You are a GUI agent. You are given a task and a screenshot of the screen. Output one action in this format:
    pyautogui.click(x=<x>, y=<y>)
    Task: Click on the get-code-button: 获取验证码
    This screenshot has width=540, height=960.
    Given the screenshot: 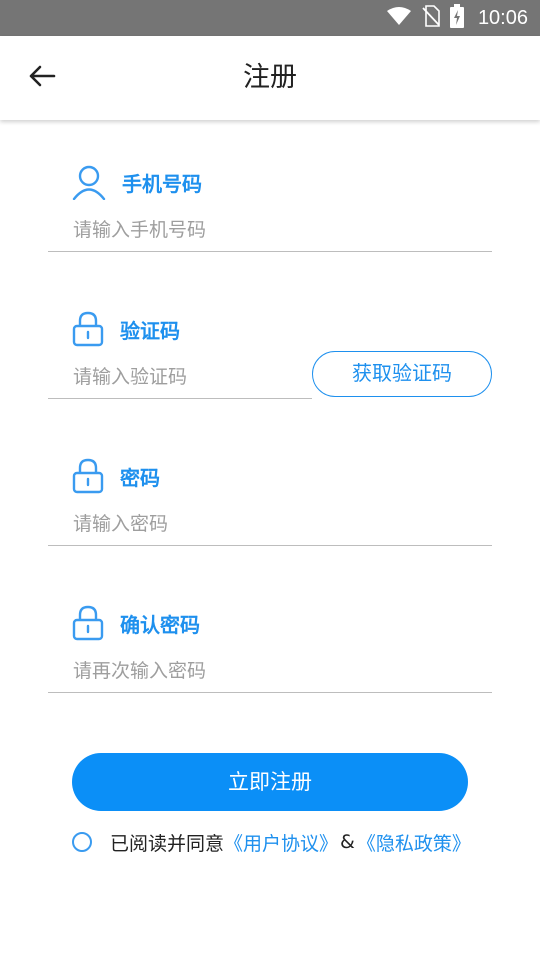 What is the action you would take?
    pyautogui.click(x=402, y=374)
    